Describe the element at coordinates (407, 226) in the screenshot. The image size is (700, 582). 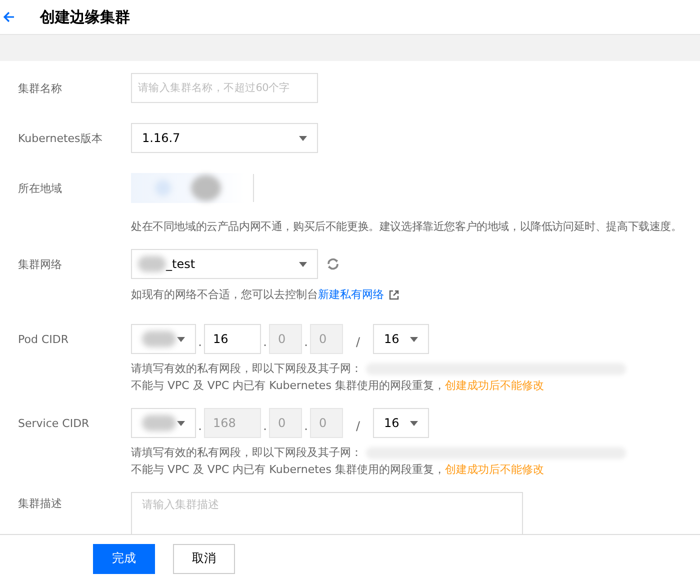
I see `hint-text: 处在不同地域的云产品内网不通，购买后不能更换。建议选择靠近您客户的地域，以降低访问延时、提高下载速度。` at that location.